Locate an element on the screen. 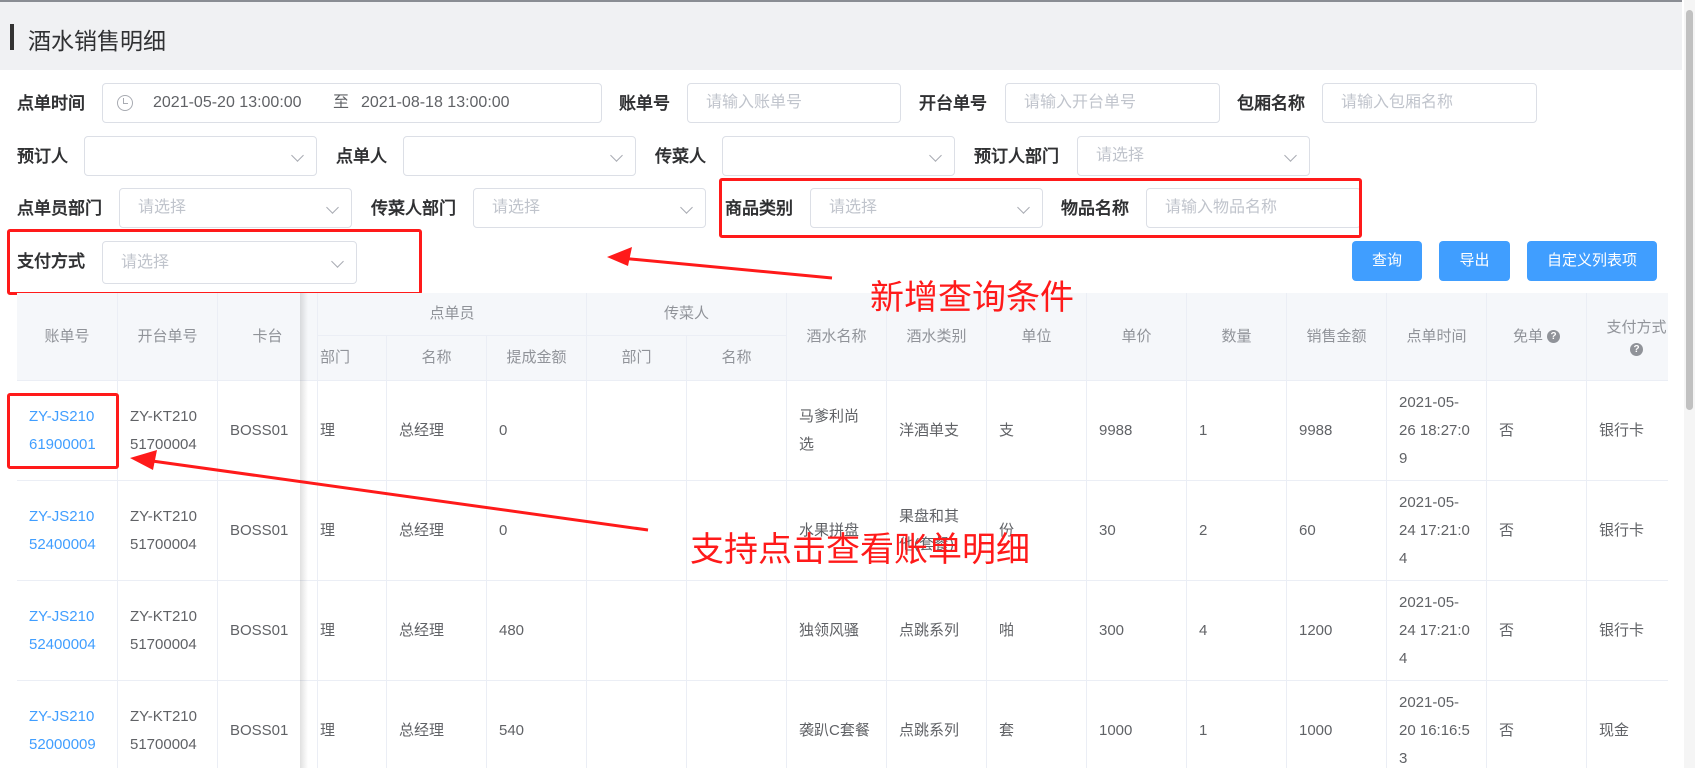 This screenshot has height=768, width=1695. drink-type-cell: 洋酒单支 is located at coordinates (937, 431).